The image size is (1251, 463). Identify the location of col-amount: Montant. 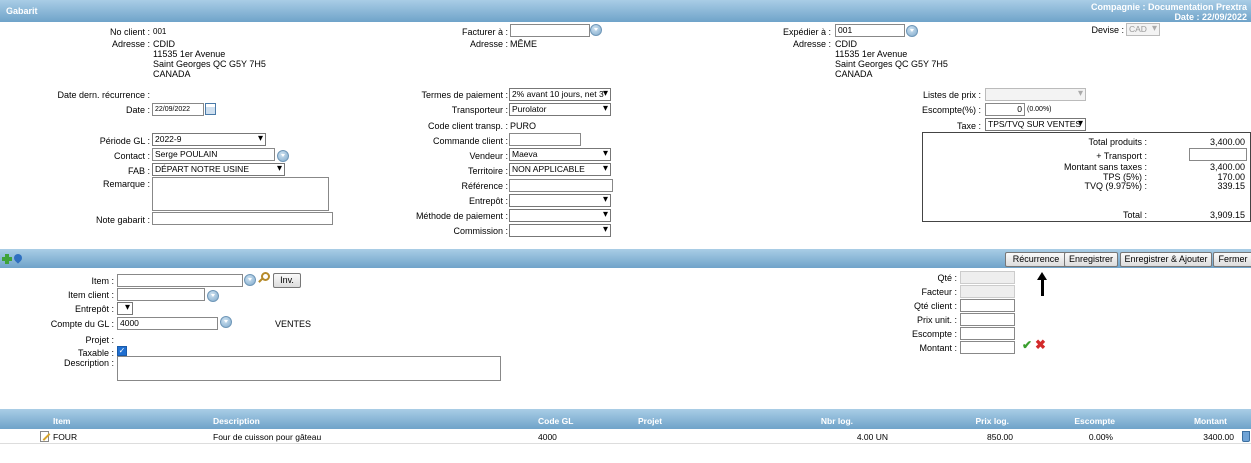
(1210, 421).